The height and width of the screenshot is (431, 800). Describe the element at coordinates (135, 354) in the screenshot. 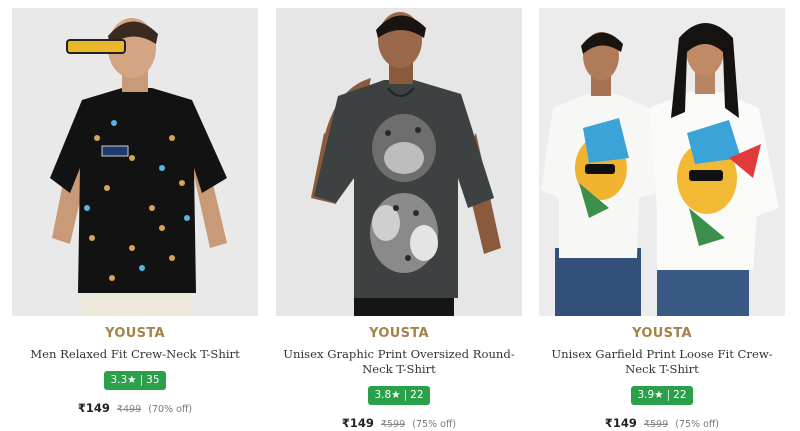

I see `product-title: Men Relaxed Fit Crew-Neck T-Shirt` at that location.